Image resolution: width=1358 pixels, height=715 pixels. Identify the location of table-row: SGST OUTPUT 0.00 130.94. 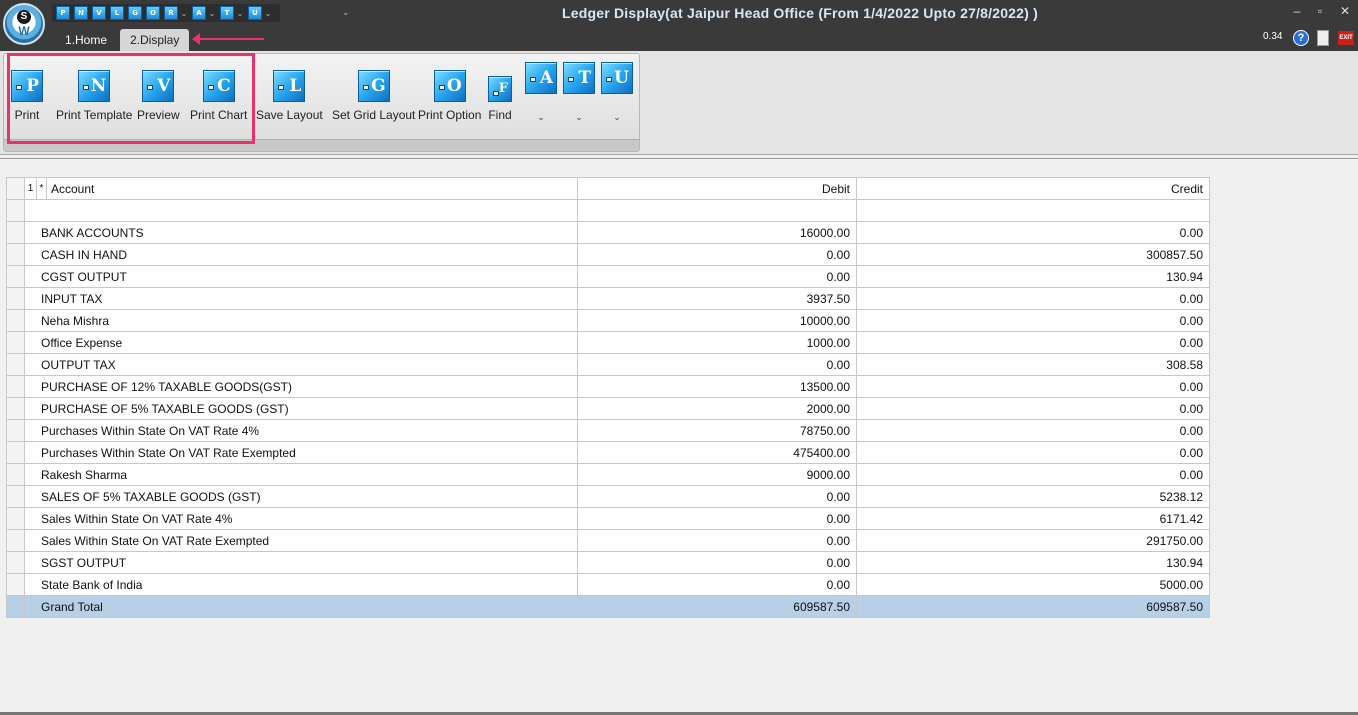
(608, 562).